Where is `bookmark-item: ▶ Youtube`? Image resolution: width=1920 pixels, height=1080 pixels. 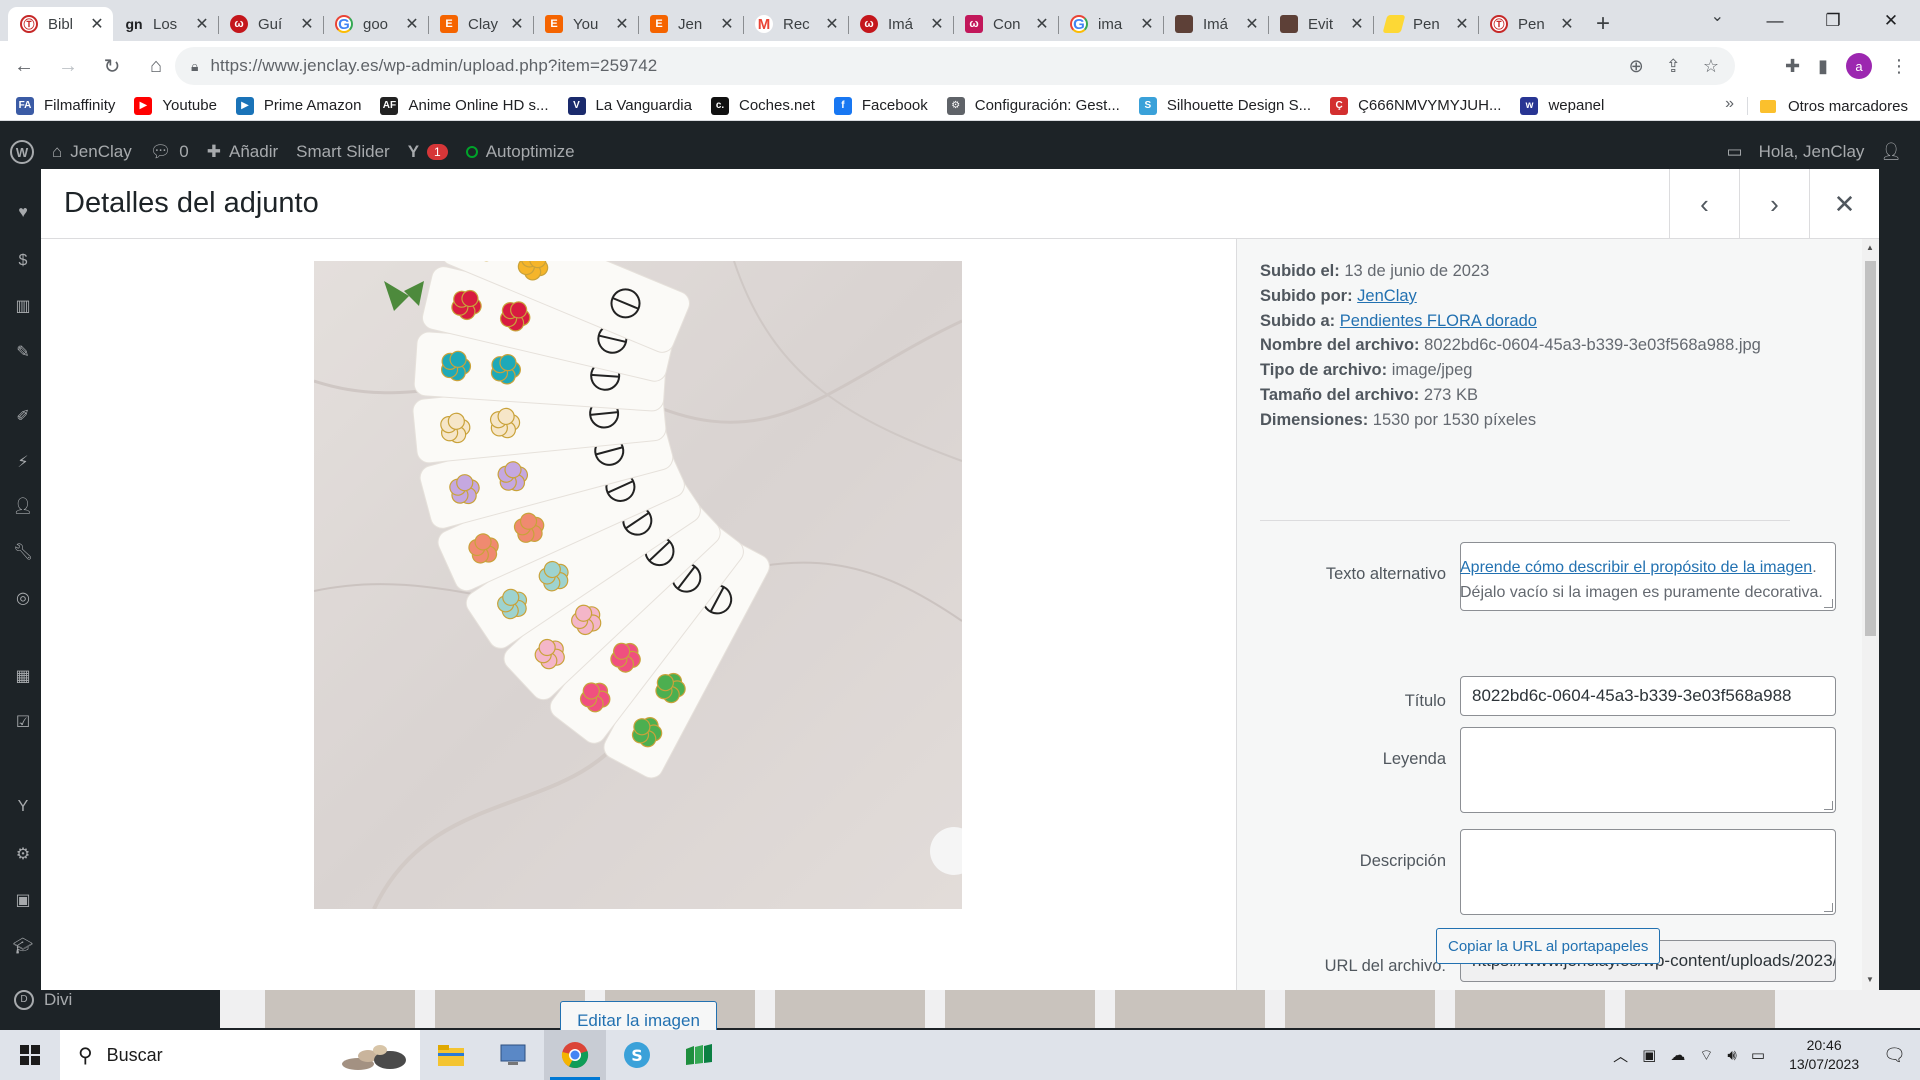 bookmark-item: ▶ Youtube is located at coordinates (175, 105).